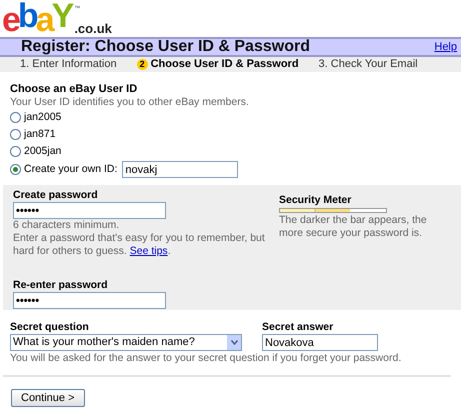 This screenshot has height=410, width=461. What do you see at coordinates (298, 327) in the screenshot?
I see `field-label: Secret answer` at bounding box center [298, 327].